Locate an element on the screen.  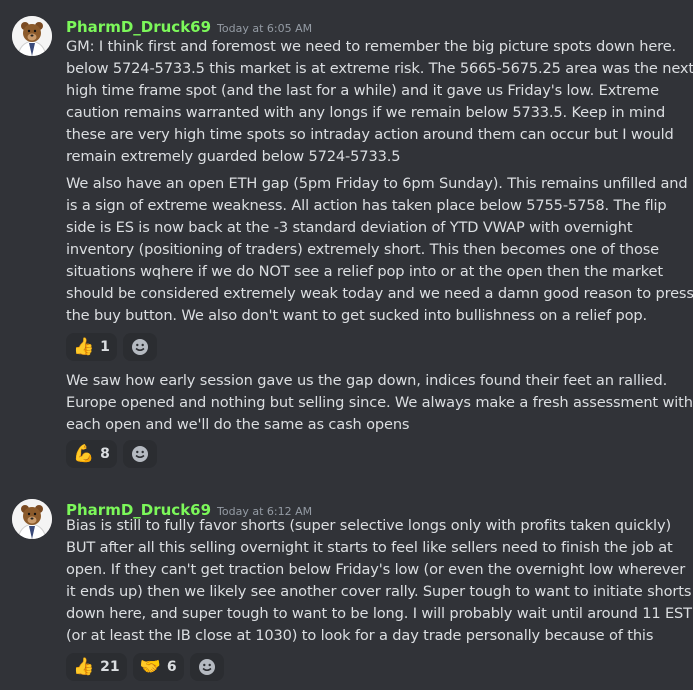
reaction-count: 1 is located at coordinates (105, 347).